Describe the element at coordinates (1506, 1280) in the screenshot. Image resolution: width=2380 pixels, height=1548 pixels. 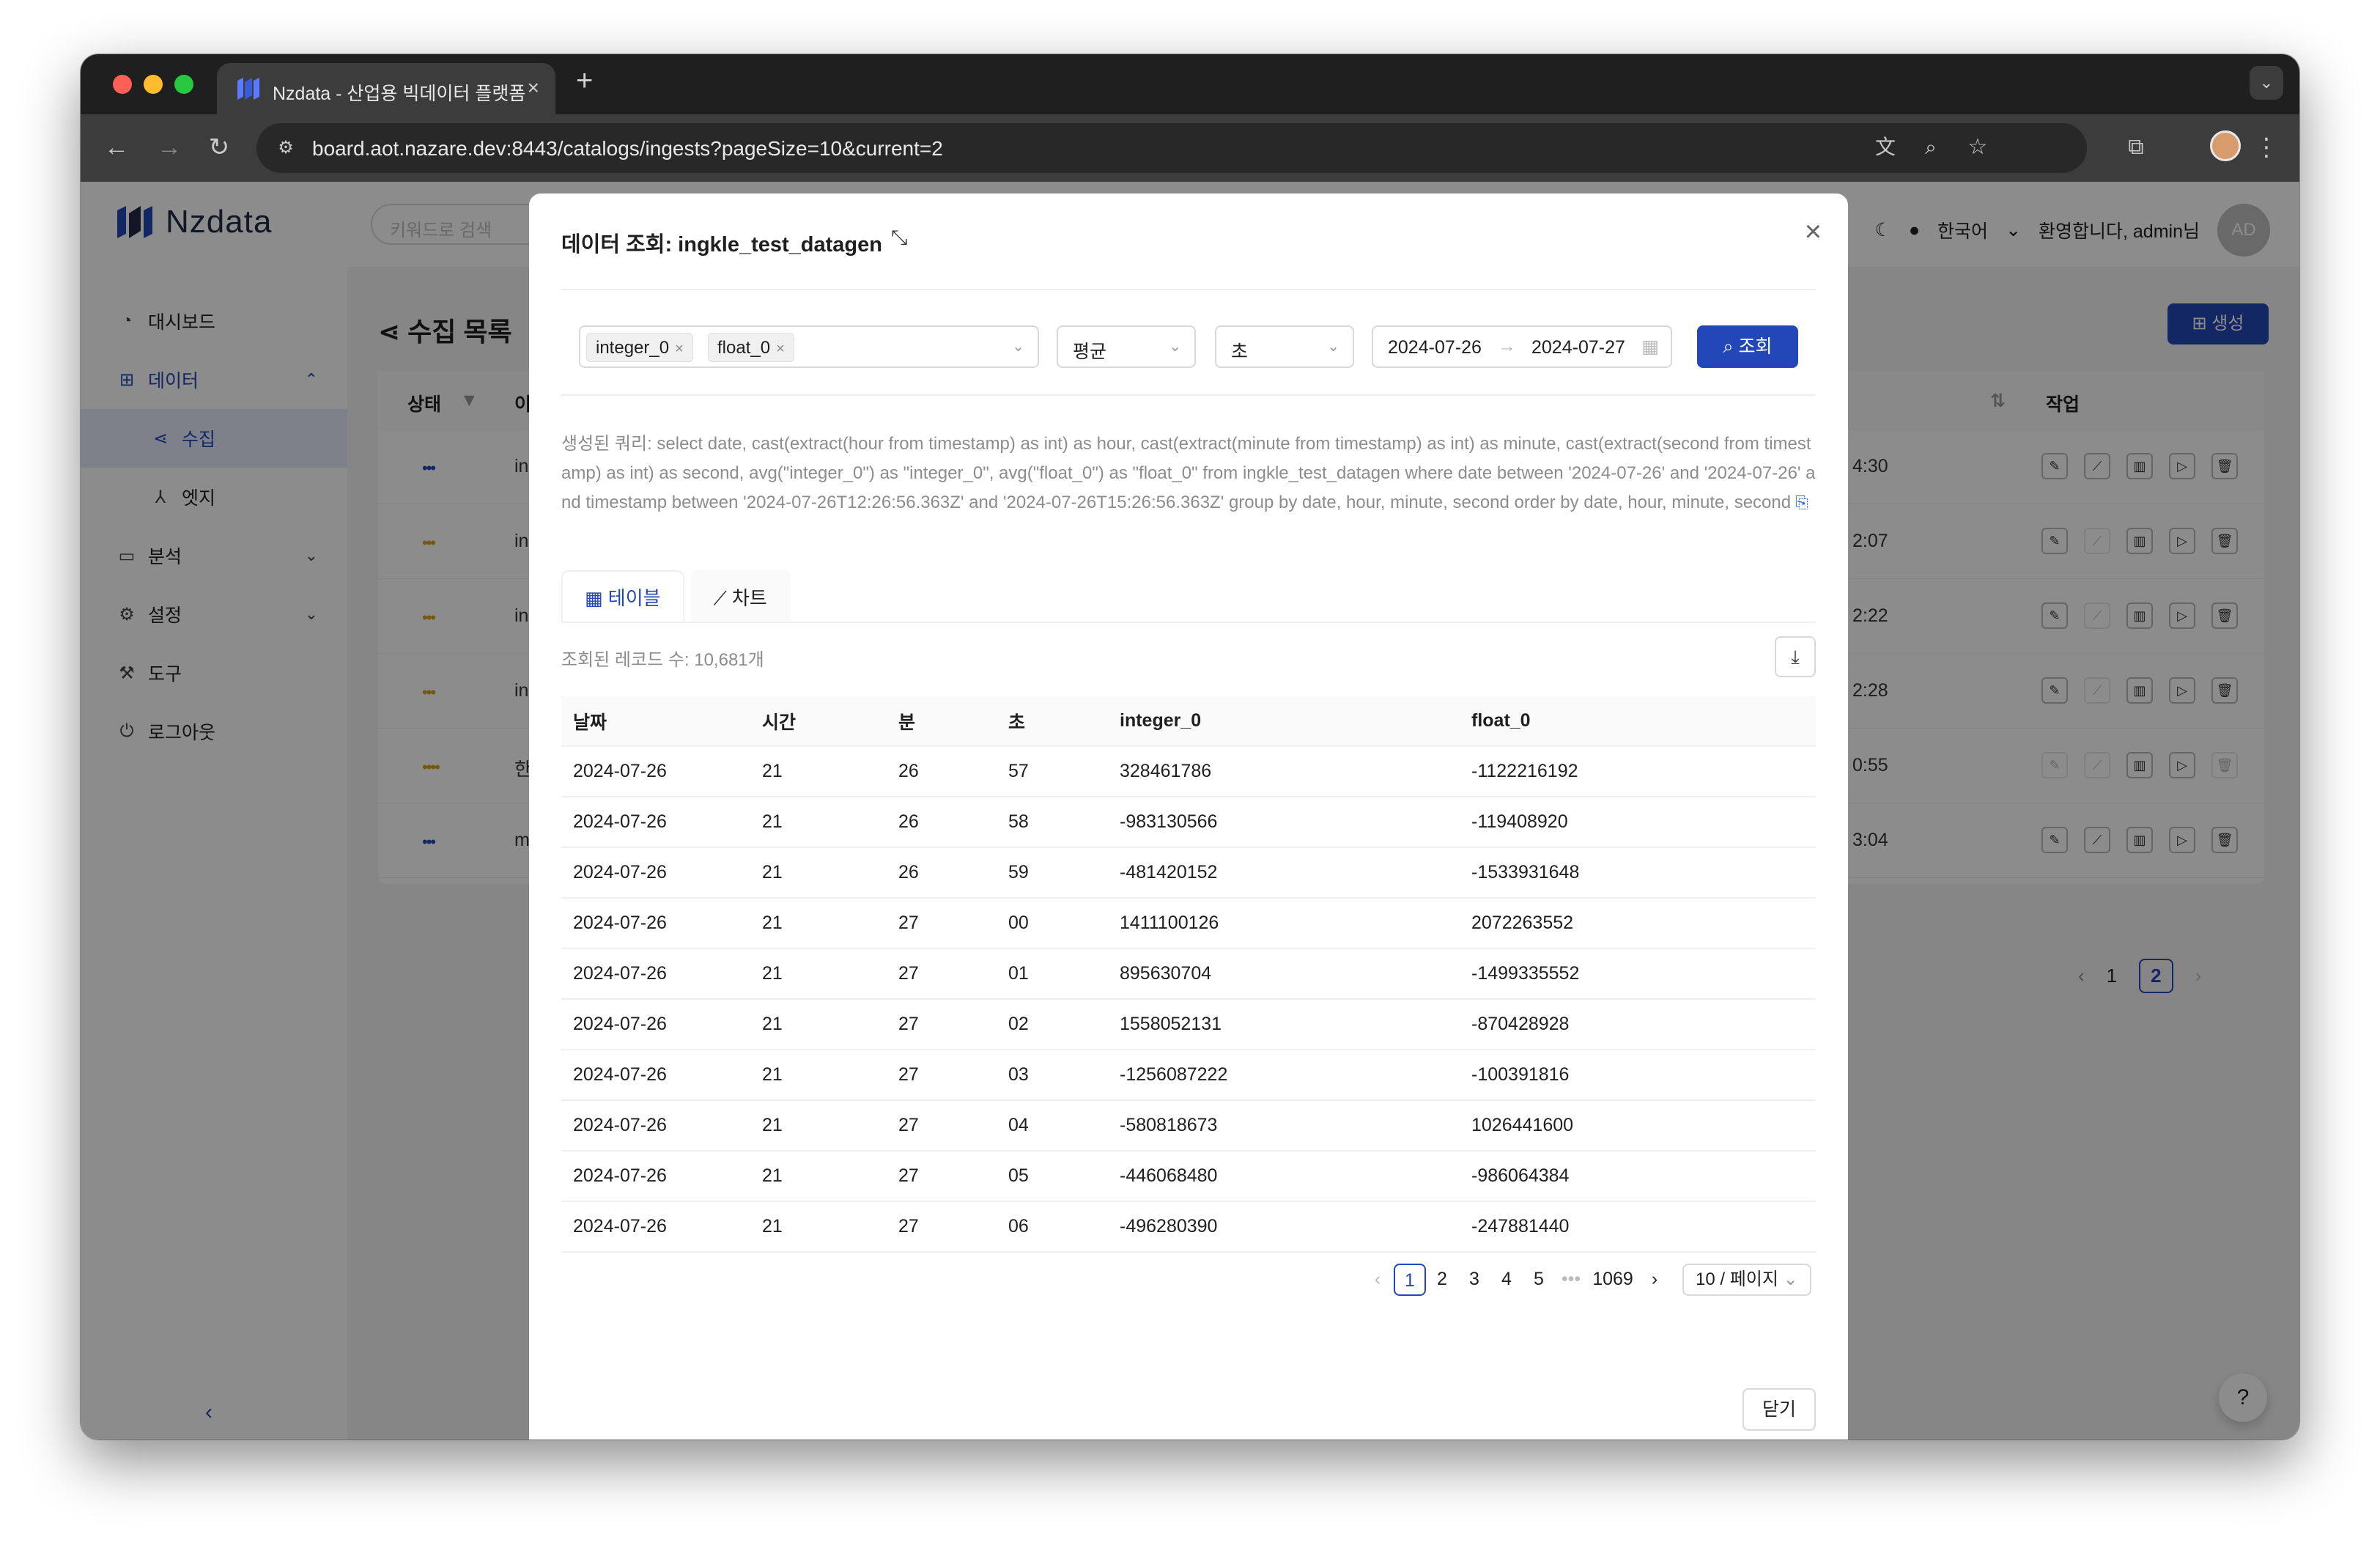
I see `page-button: 4` at that location.